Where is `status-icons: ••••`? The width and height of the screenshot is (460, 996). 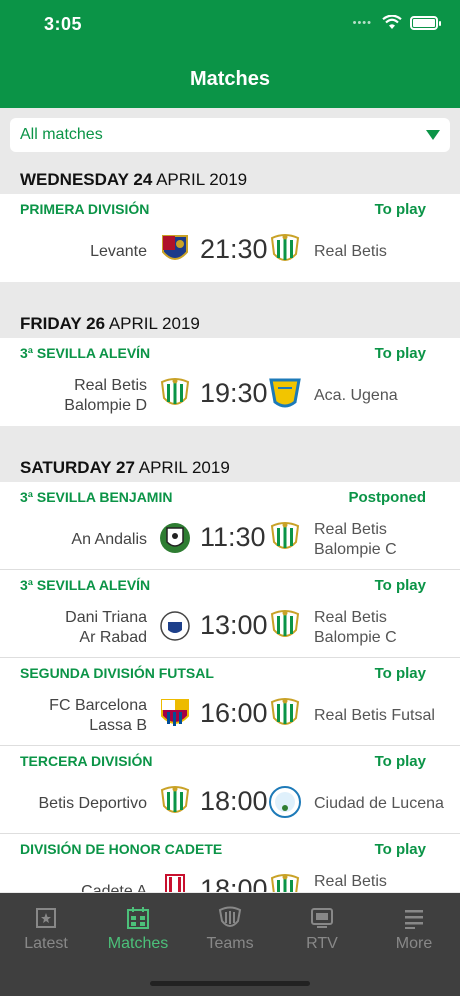 status-icons: •••• is located at coordinates (397, 22).